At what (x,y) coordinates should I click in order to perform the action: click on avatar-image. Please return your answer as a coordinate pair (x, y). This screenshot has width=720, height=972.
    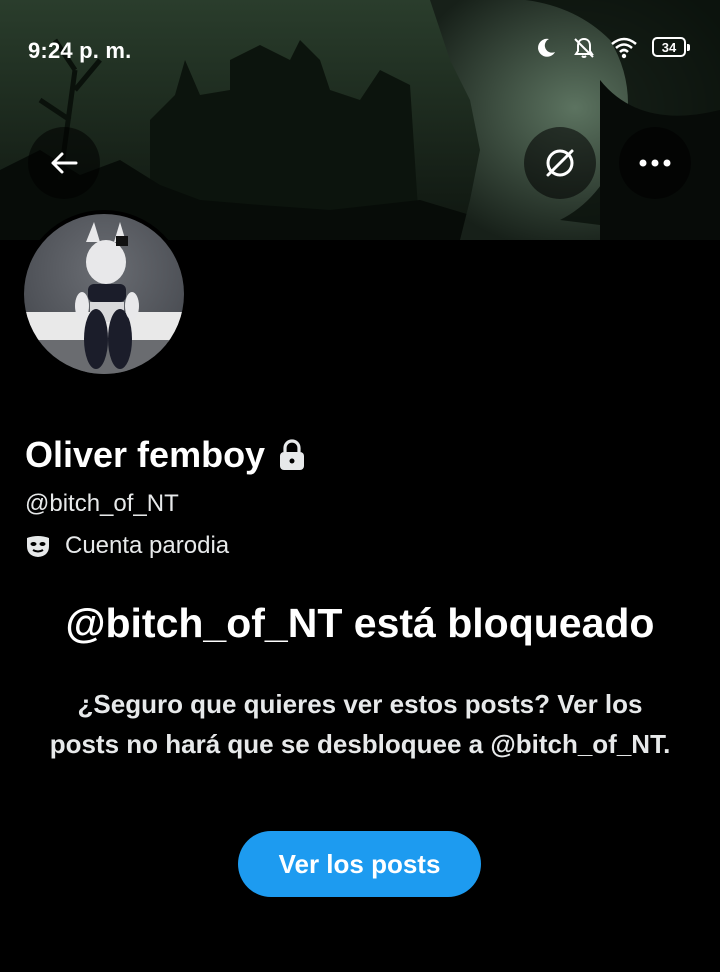
    Looking at the image, I should click on (104, 294).